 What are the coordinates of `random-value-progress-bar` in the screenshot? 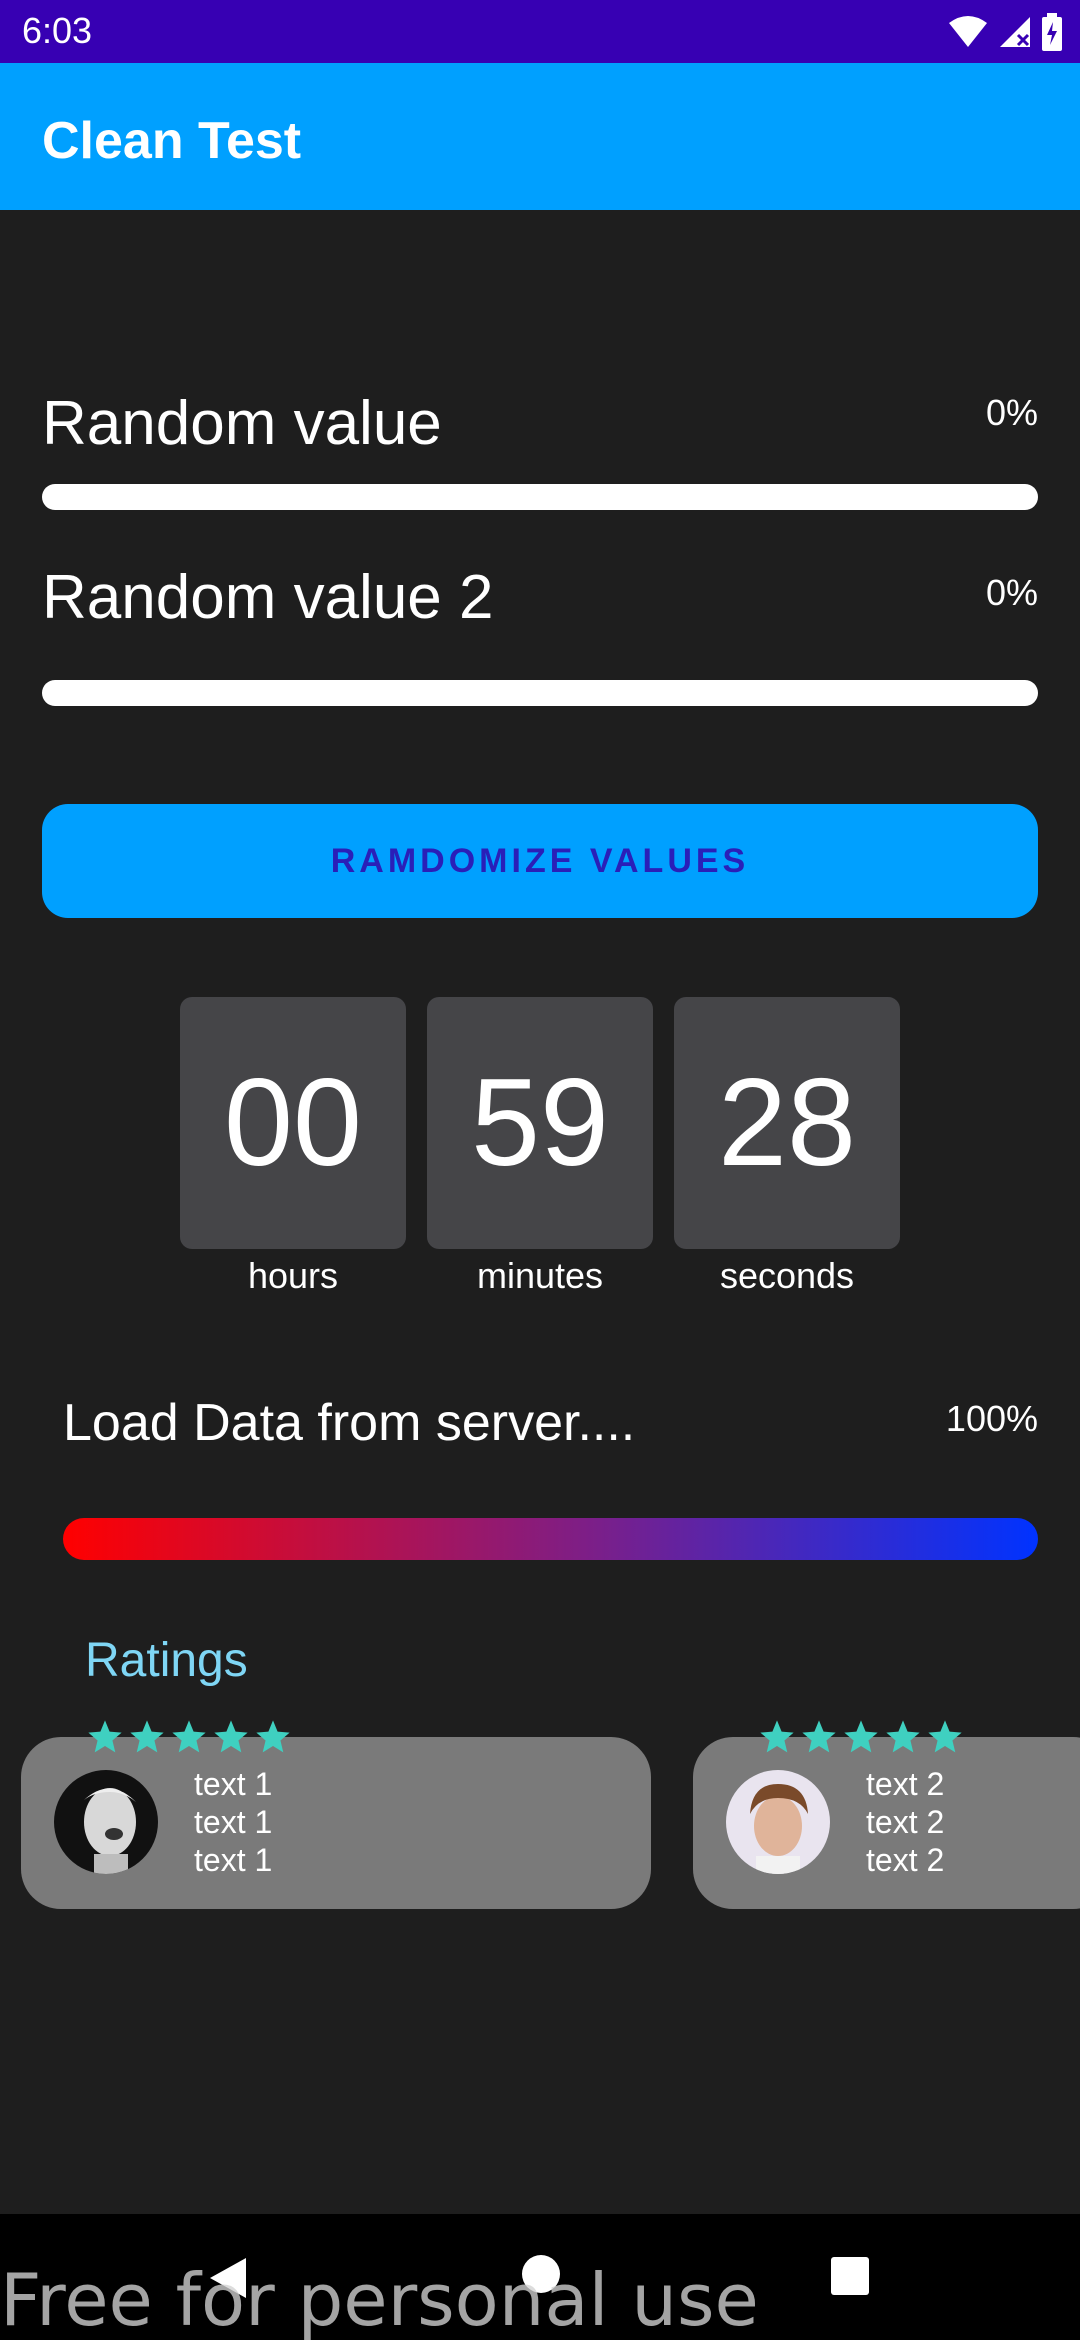 It's located at (540, 497).